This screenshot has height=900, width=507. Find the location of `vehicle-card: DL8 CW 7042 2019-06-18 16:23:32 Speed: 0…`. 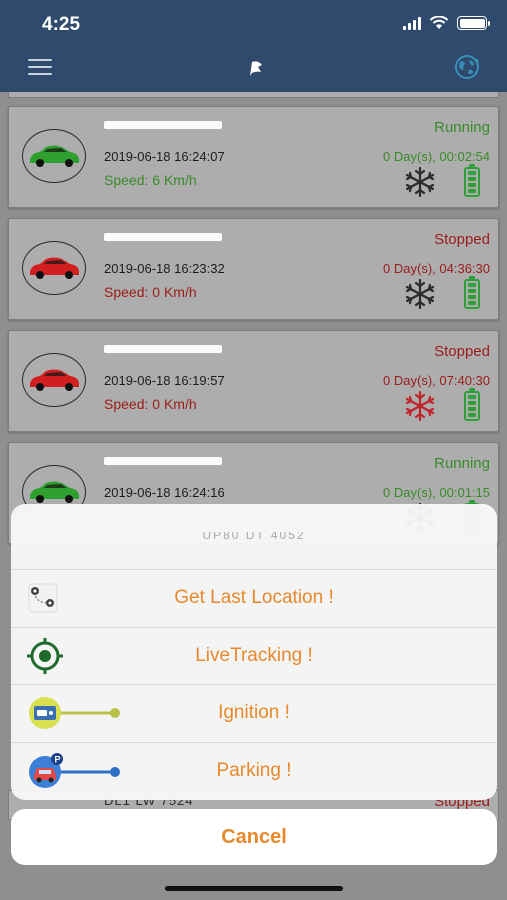

vehicle-card: DL8 CW 7042 2019-06-18 16:23:32 Speed: 0… is located at coordinates (253, 269).